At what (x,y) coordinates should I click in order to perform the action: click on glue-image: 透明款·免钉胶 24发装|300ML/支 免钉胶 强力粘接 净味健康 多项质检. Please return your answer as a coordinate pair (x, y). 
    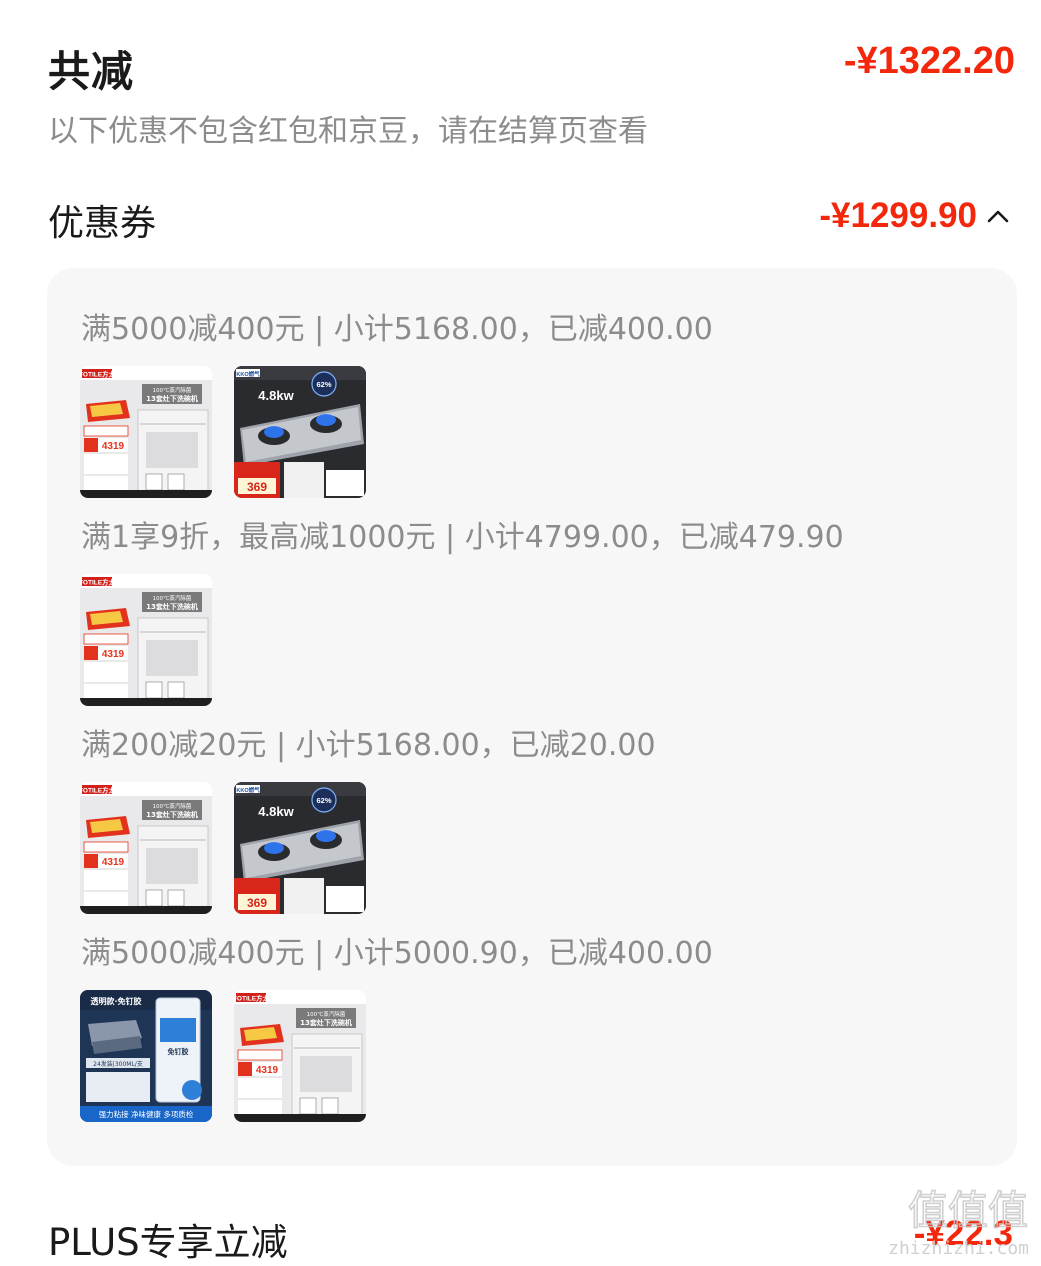
    Looking at the image, I should click on (146, 1056).